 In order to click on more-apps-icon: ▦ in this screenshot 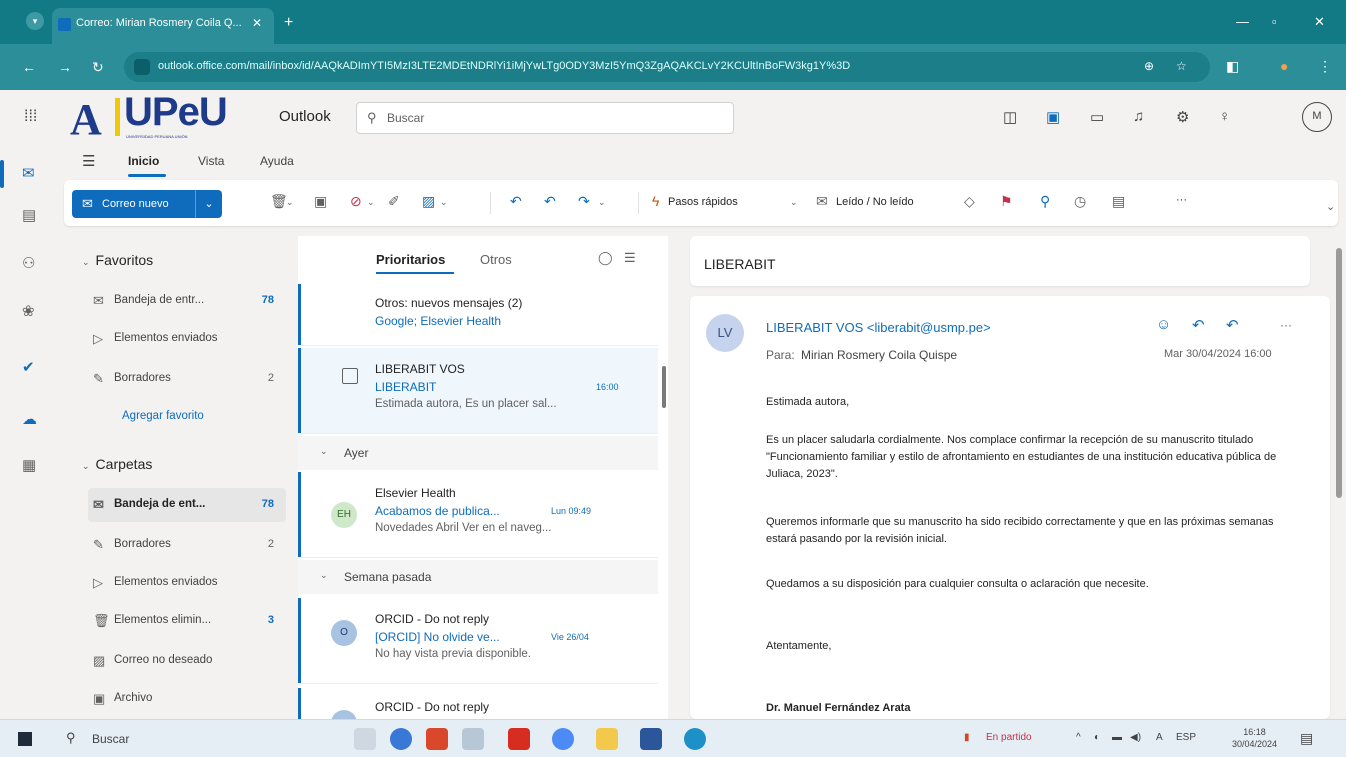, I will do `click(29, 465)`.